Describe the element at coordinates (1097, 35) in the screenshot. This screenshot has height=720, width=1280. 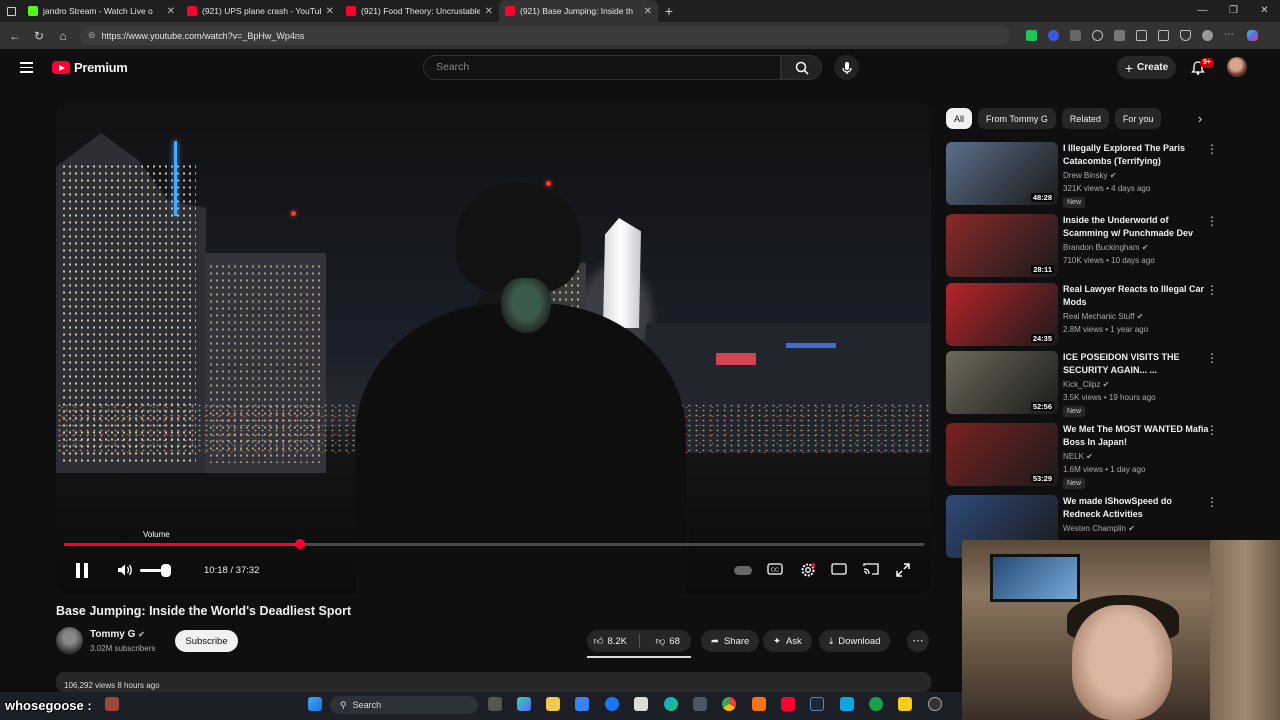
I see `refresh-extension-icon` at that location.